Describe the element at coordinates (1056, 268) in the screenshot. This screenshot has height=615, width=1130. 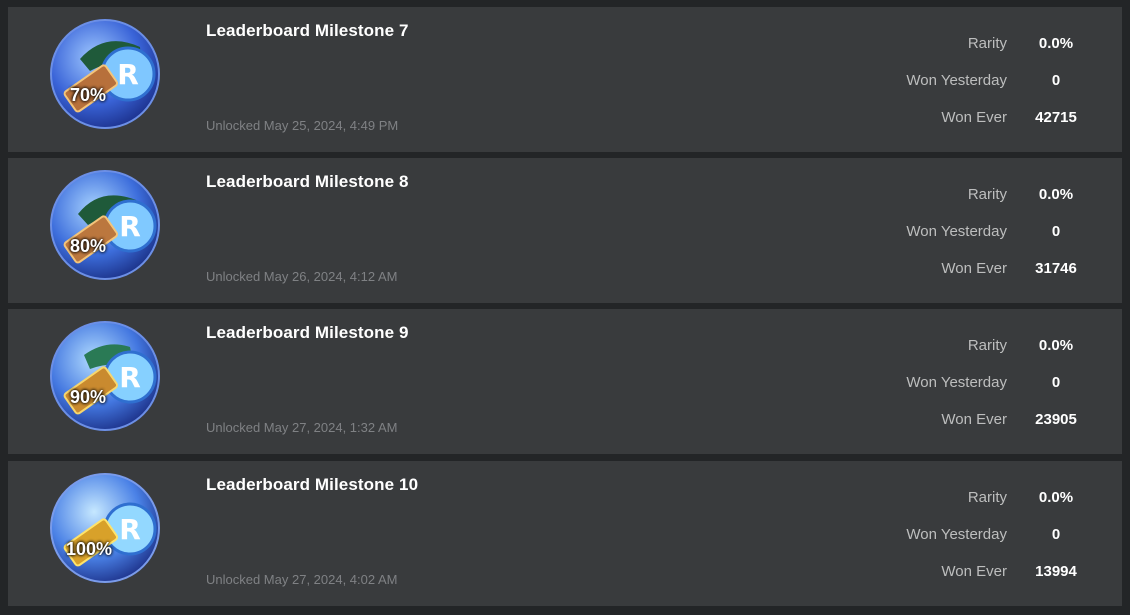
I see `won-ever-value: 31746` at that location.